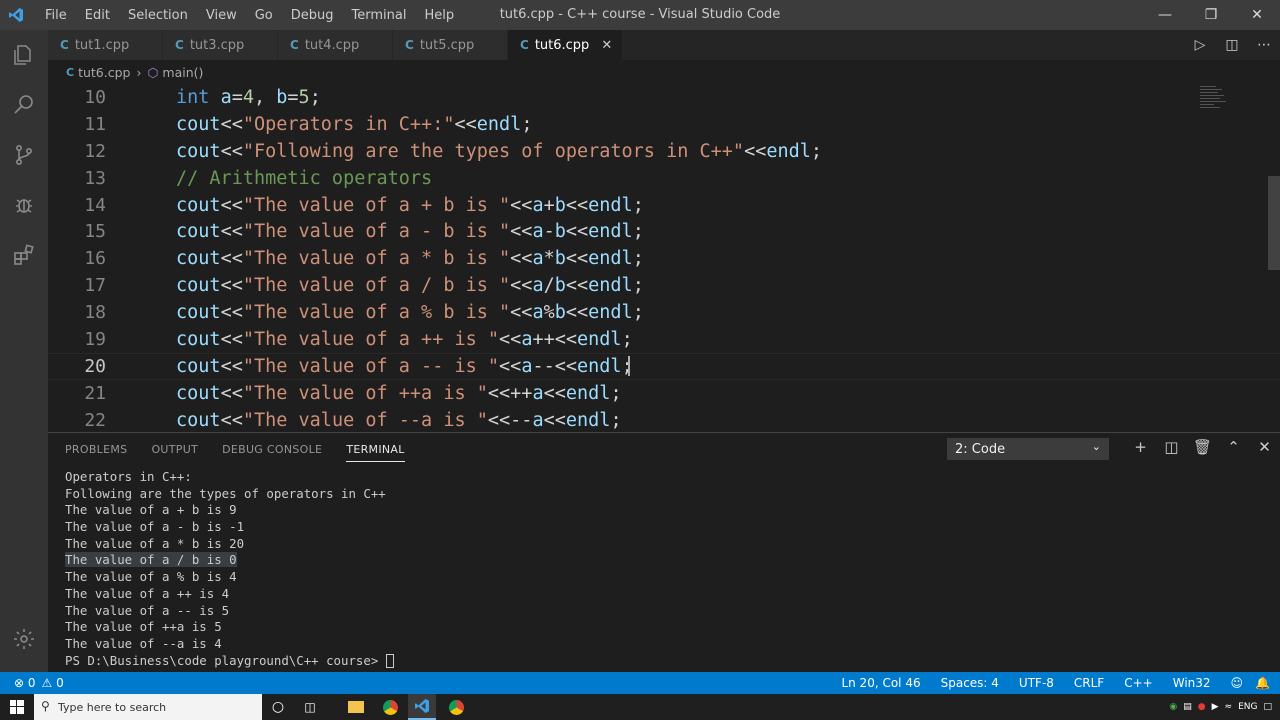 The width and height of the screenshot is (1280, 720). I want to click on trash-icon: 🗑, so click(1202, 447).